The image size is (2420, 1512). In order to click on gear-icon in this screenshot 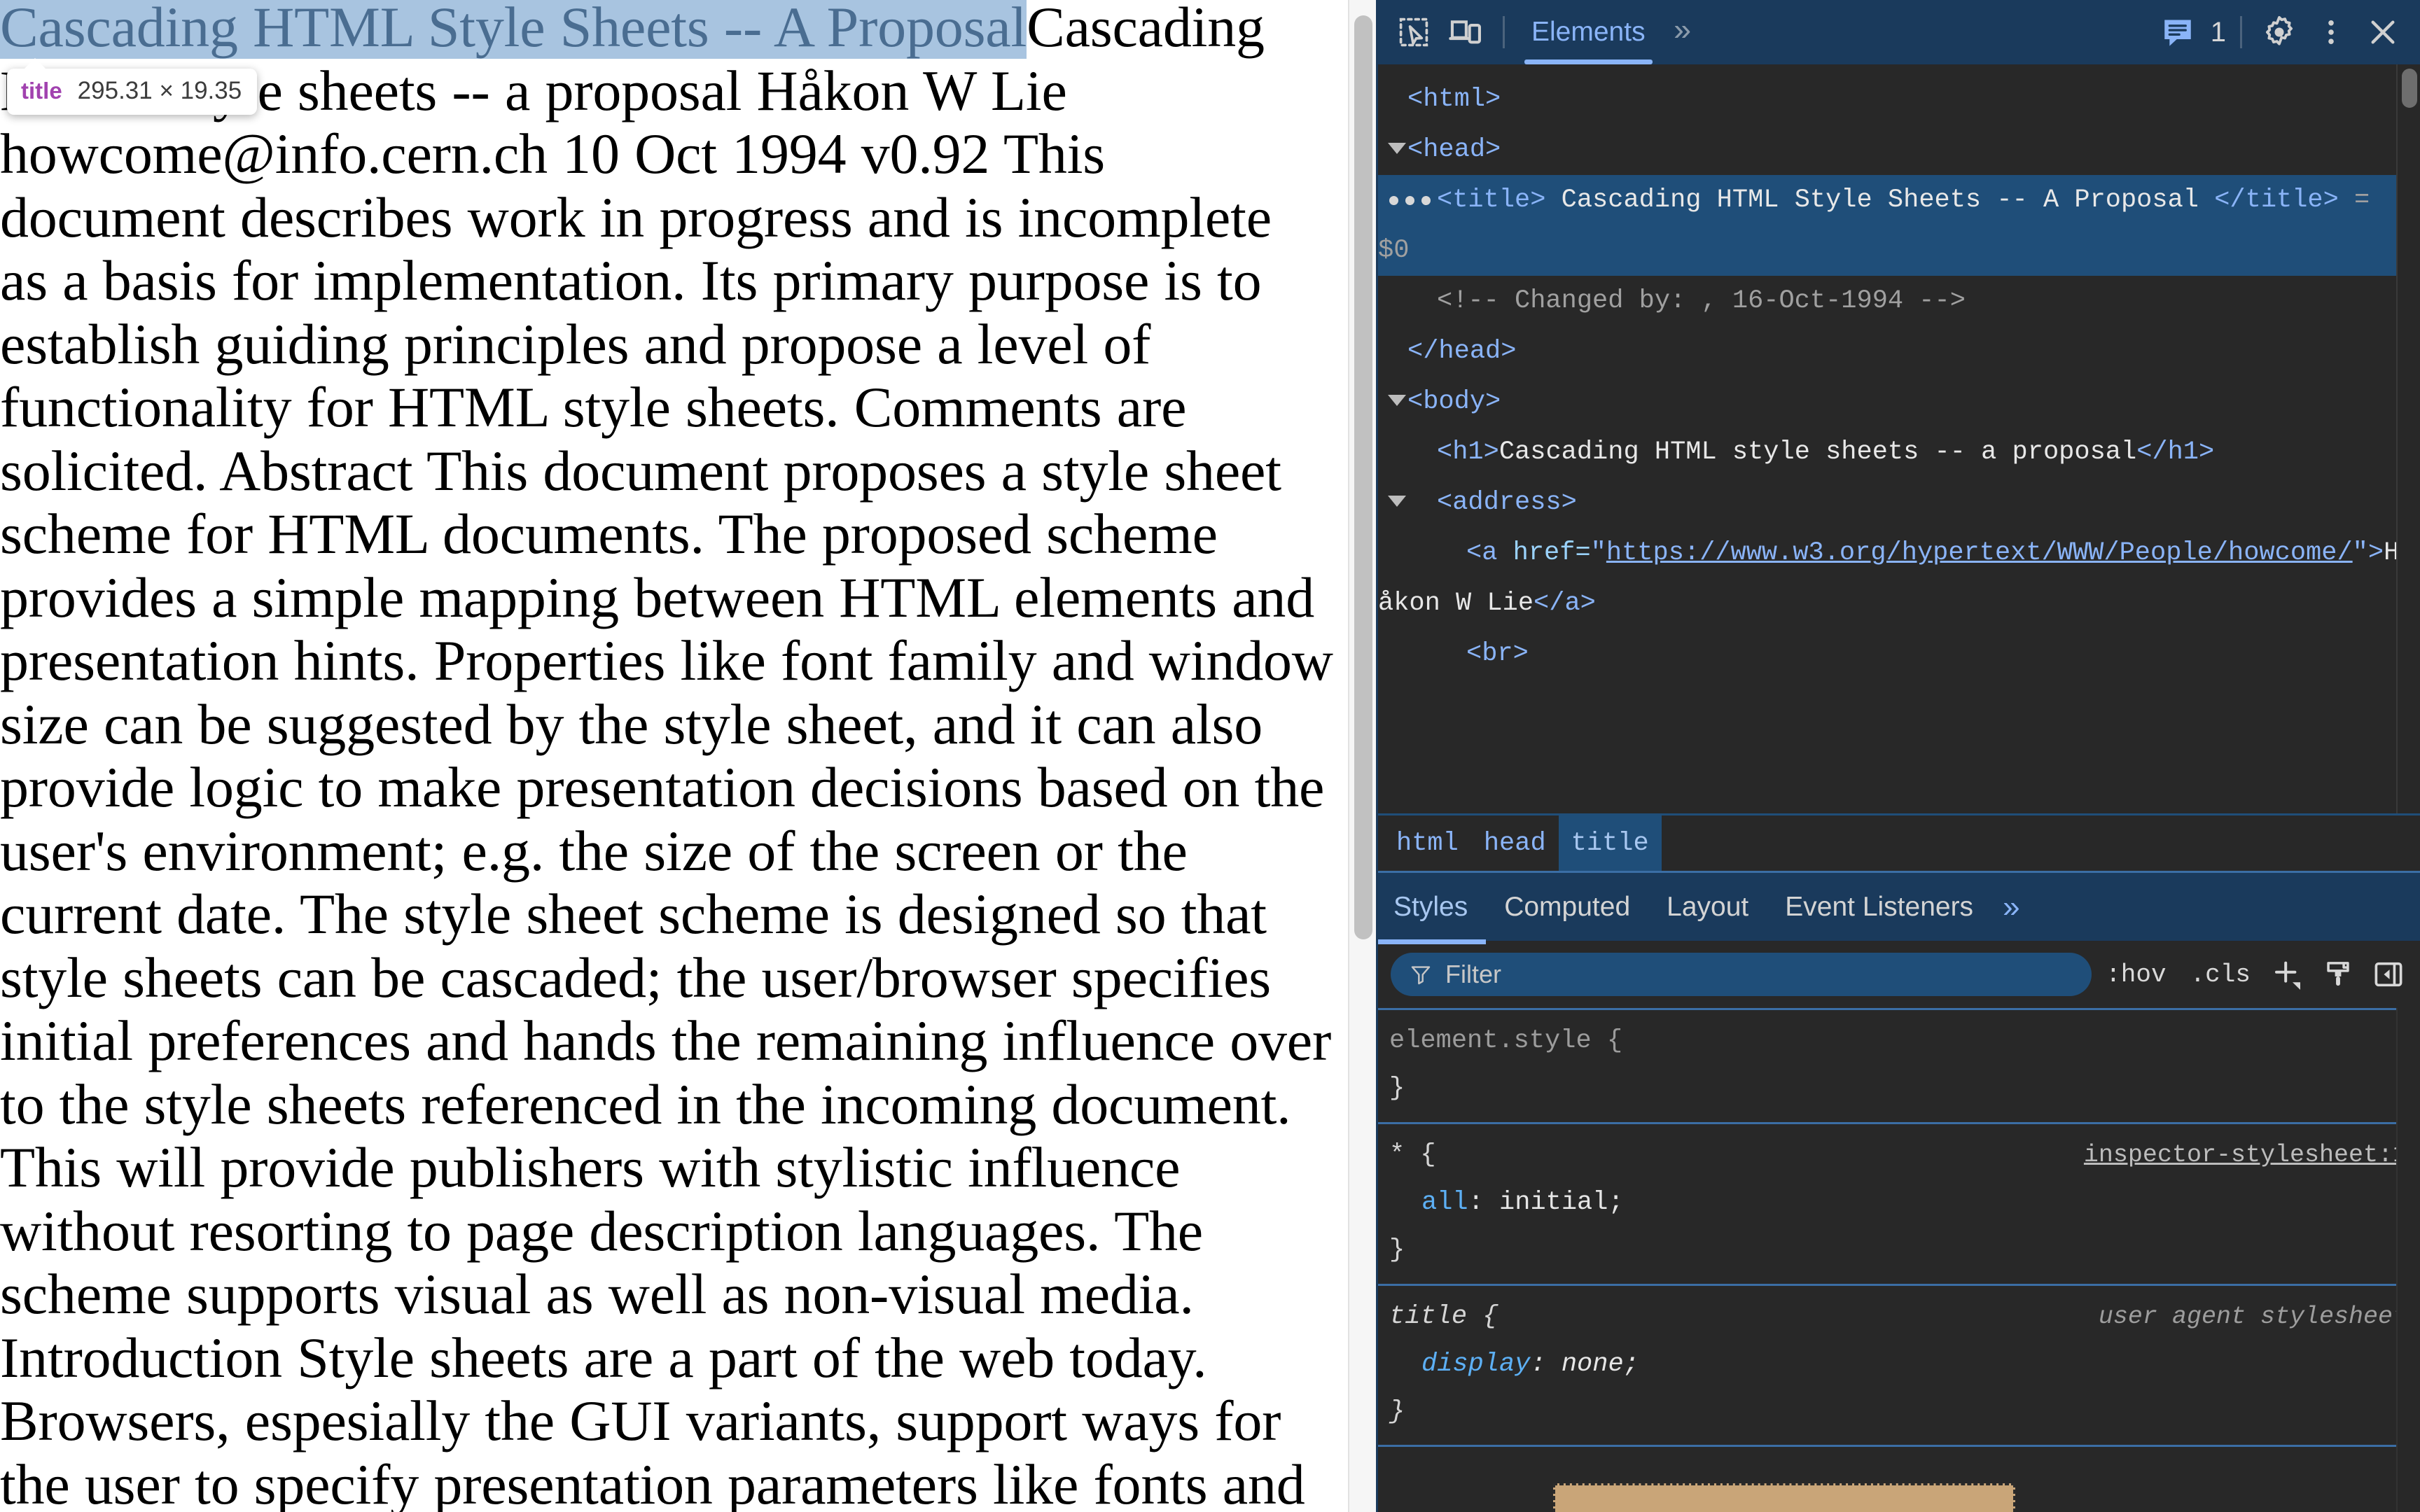, I will do `click(2279, 32)`.